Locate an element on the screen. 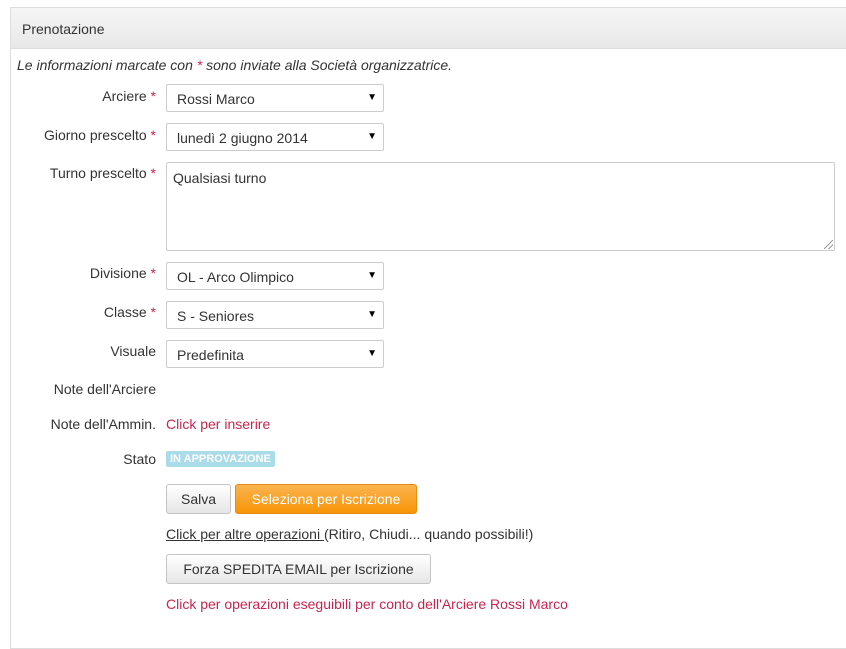  arciere-label: Arciere * is located at coordinates (129, 96).